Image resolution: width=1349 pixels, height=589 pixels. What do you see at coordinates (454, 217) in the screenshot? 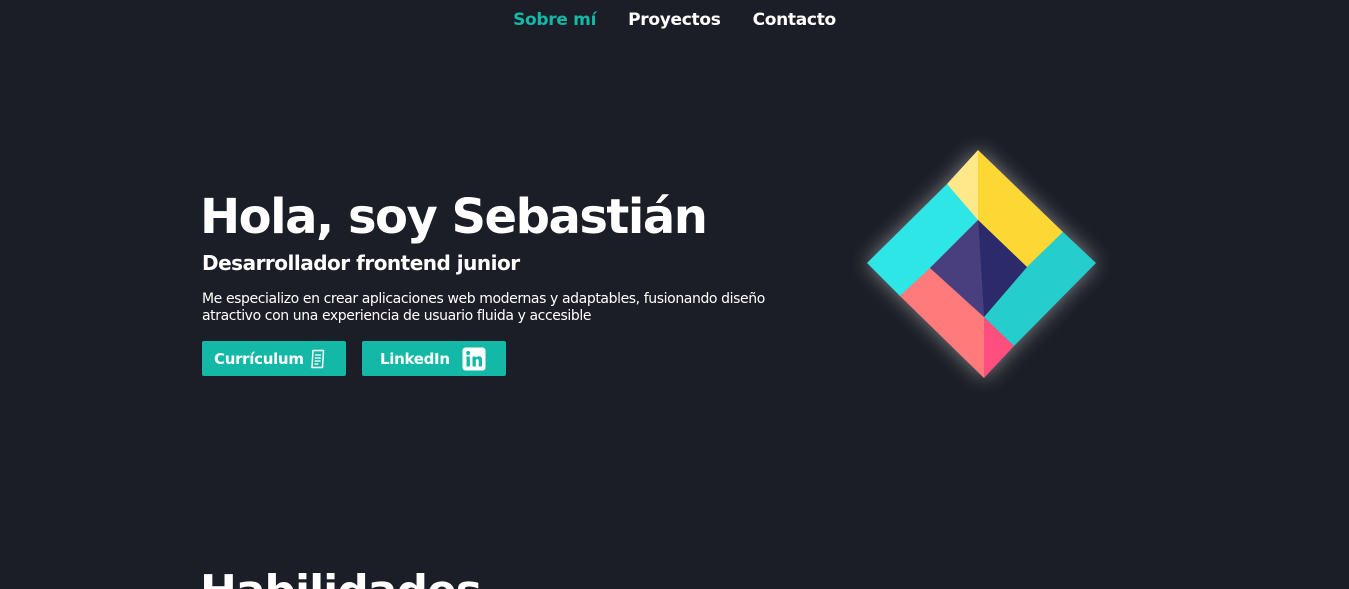
I see `hero-title: Hola, soy Sebastián` at bounding box center [454, 217].